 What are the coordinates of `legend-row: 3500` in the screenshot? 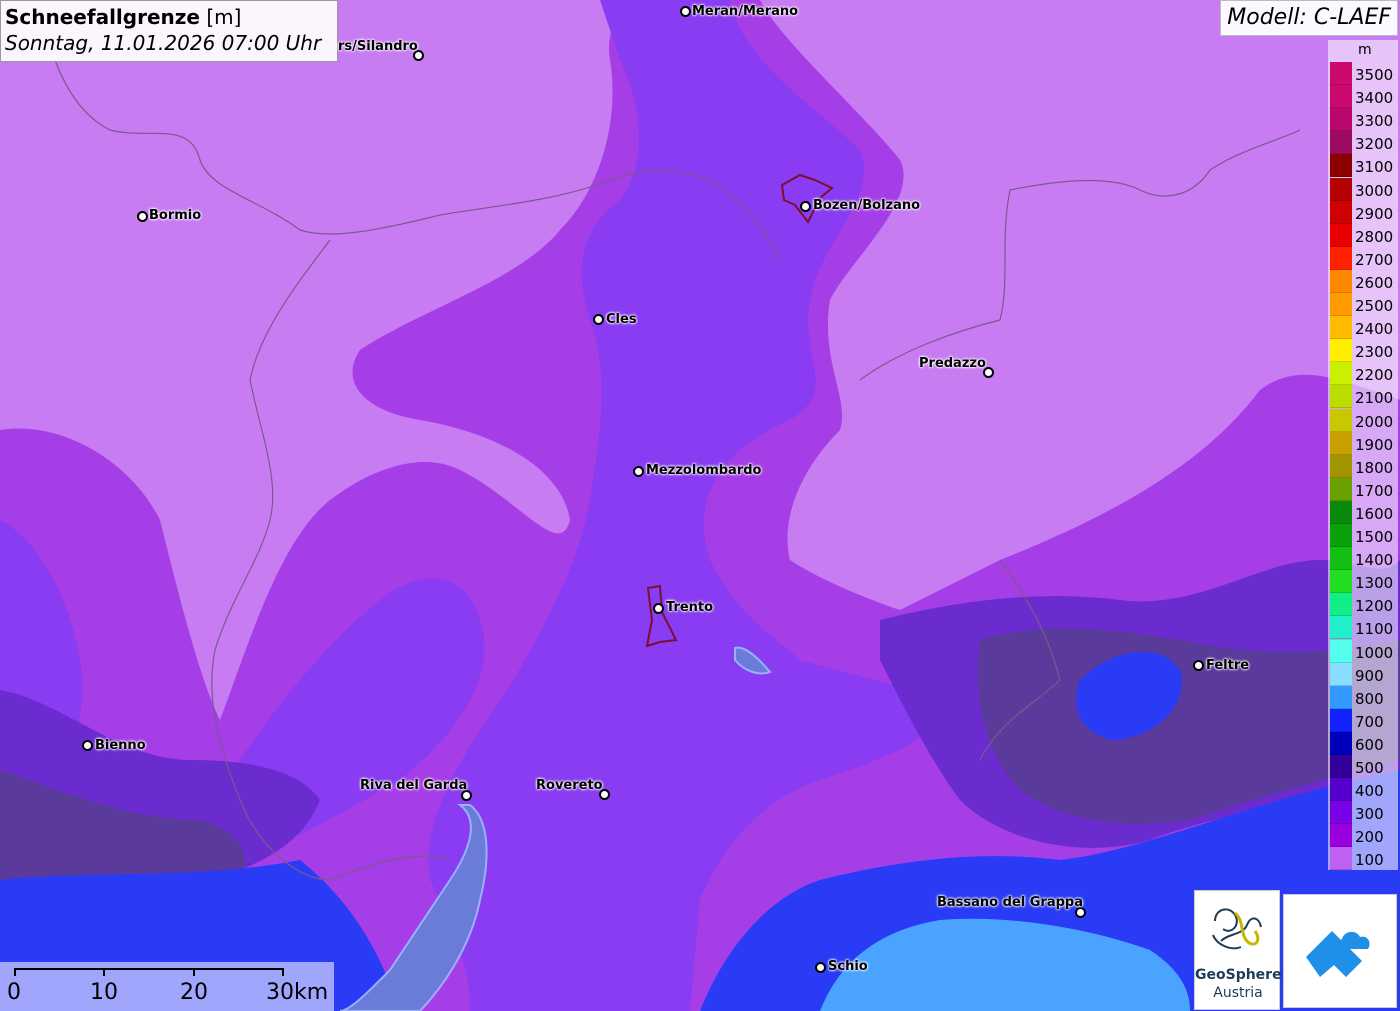 It's located at (1363, 74).